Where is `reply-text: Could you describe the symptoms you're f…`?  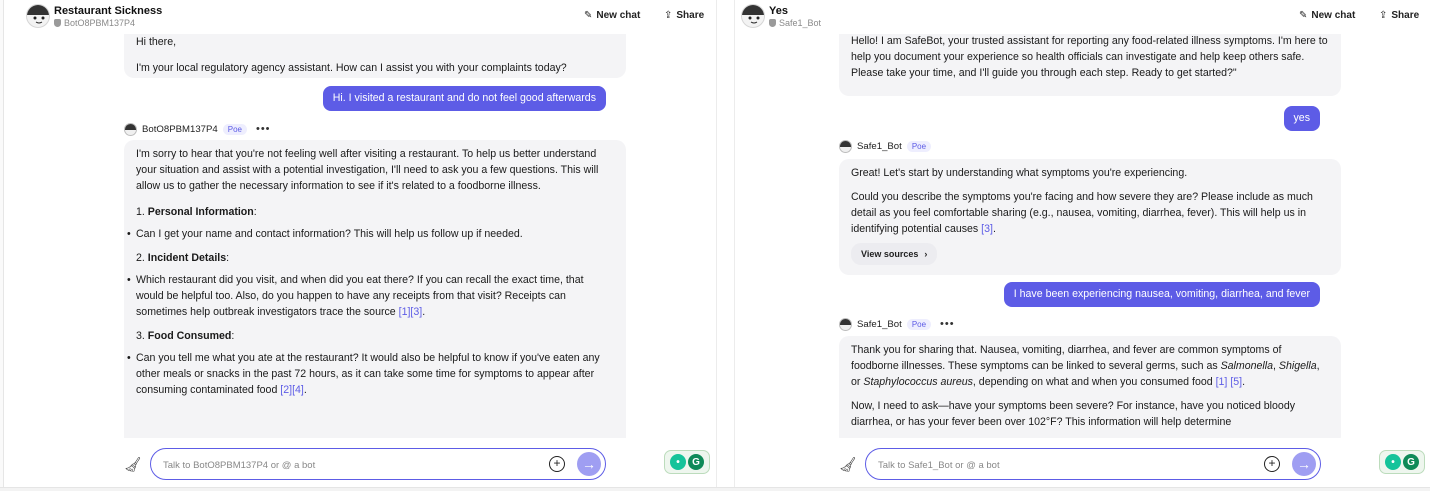
reply-text: Could you describe the symptoms you're f… is located at coordinates (1082, 213).